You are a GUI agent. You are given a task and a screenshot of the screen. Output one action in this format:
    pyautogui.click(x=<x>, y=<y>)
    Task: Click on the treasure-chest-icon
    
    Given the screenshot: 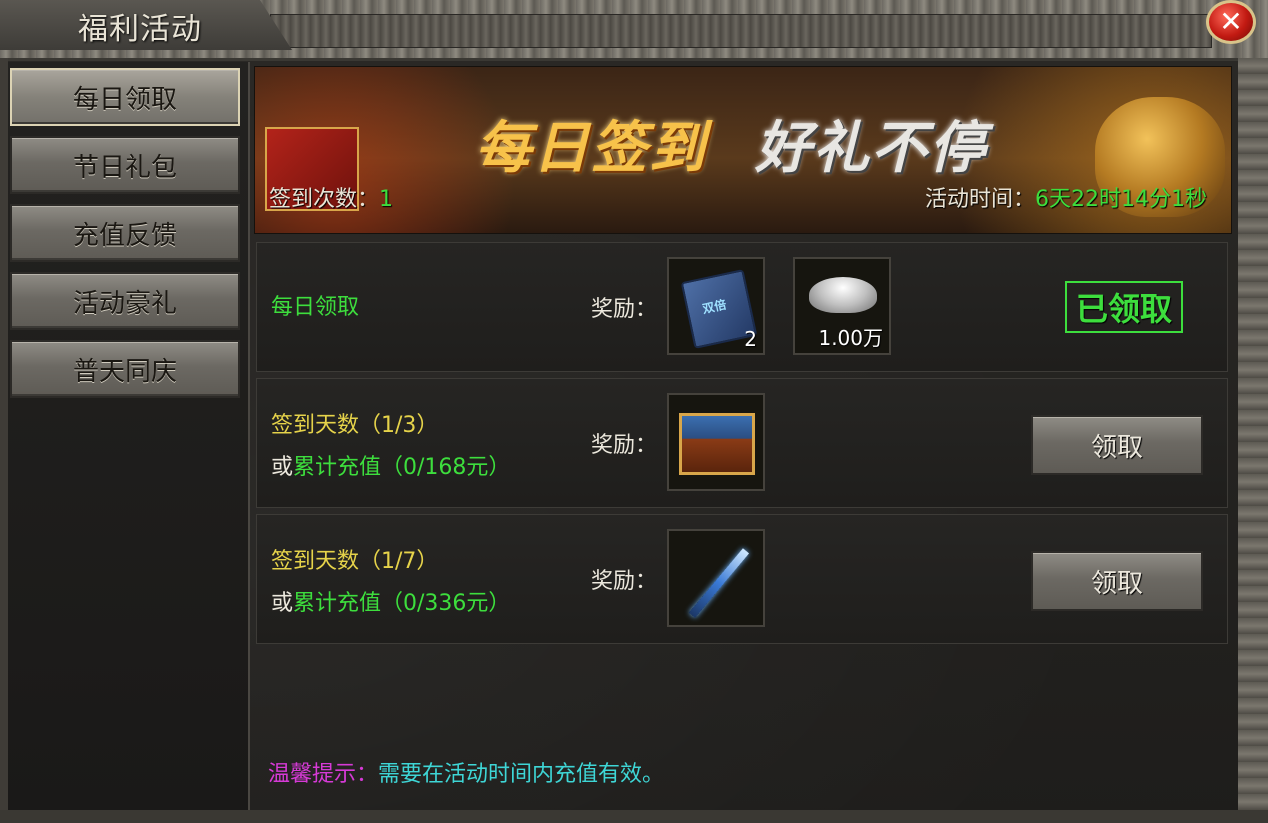 What is the action you would take?
    pyautogui.click(x=717, y=444)
    